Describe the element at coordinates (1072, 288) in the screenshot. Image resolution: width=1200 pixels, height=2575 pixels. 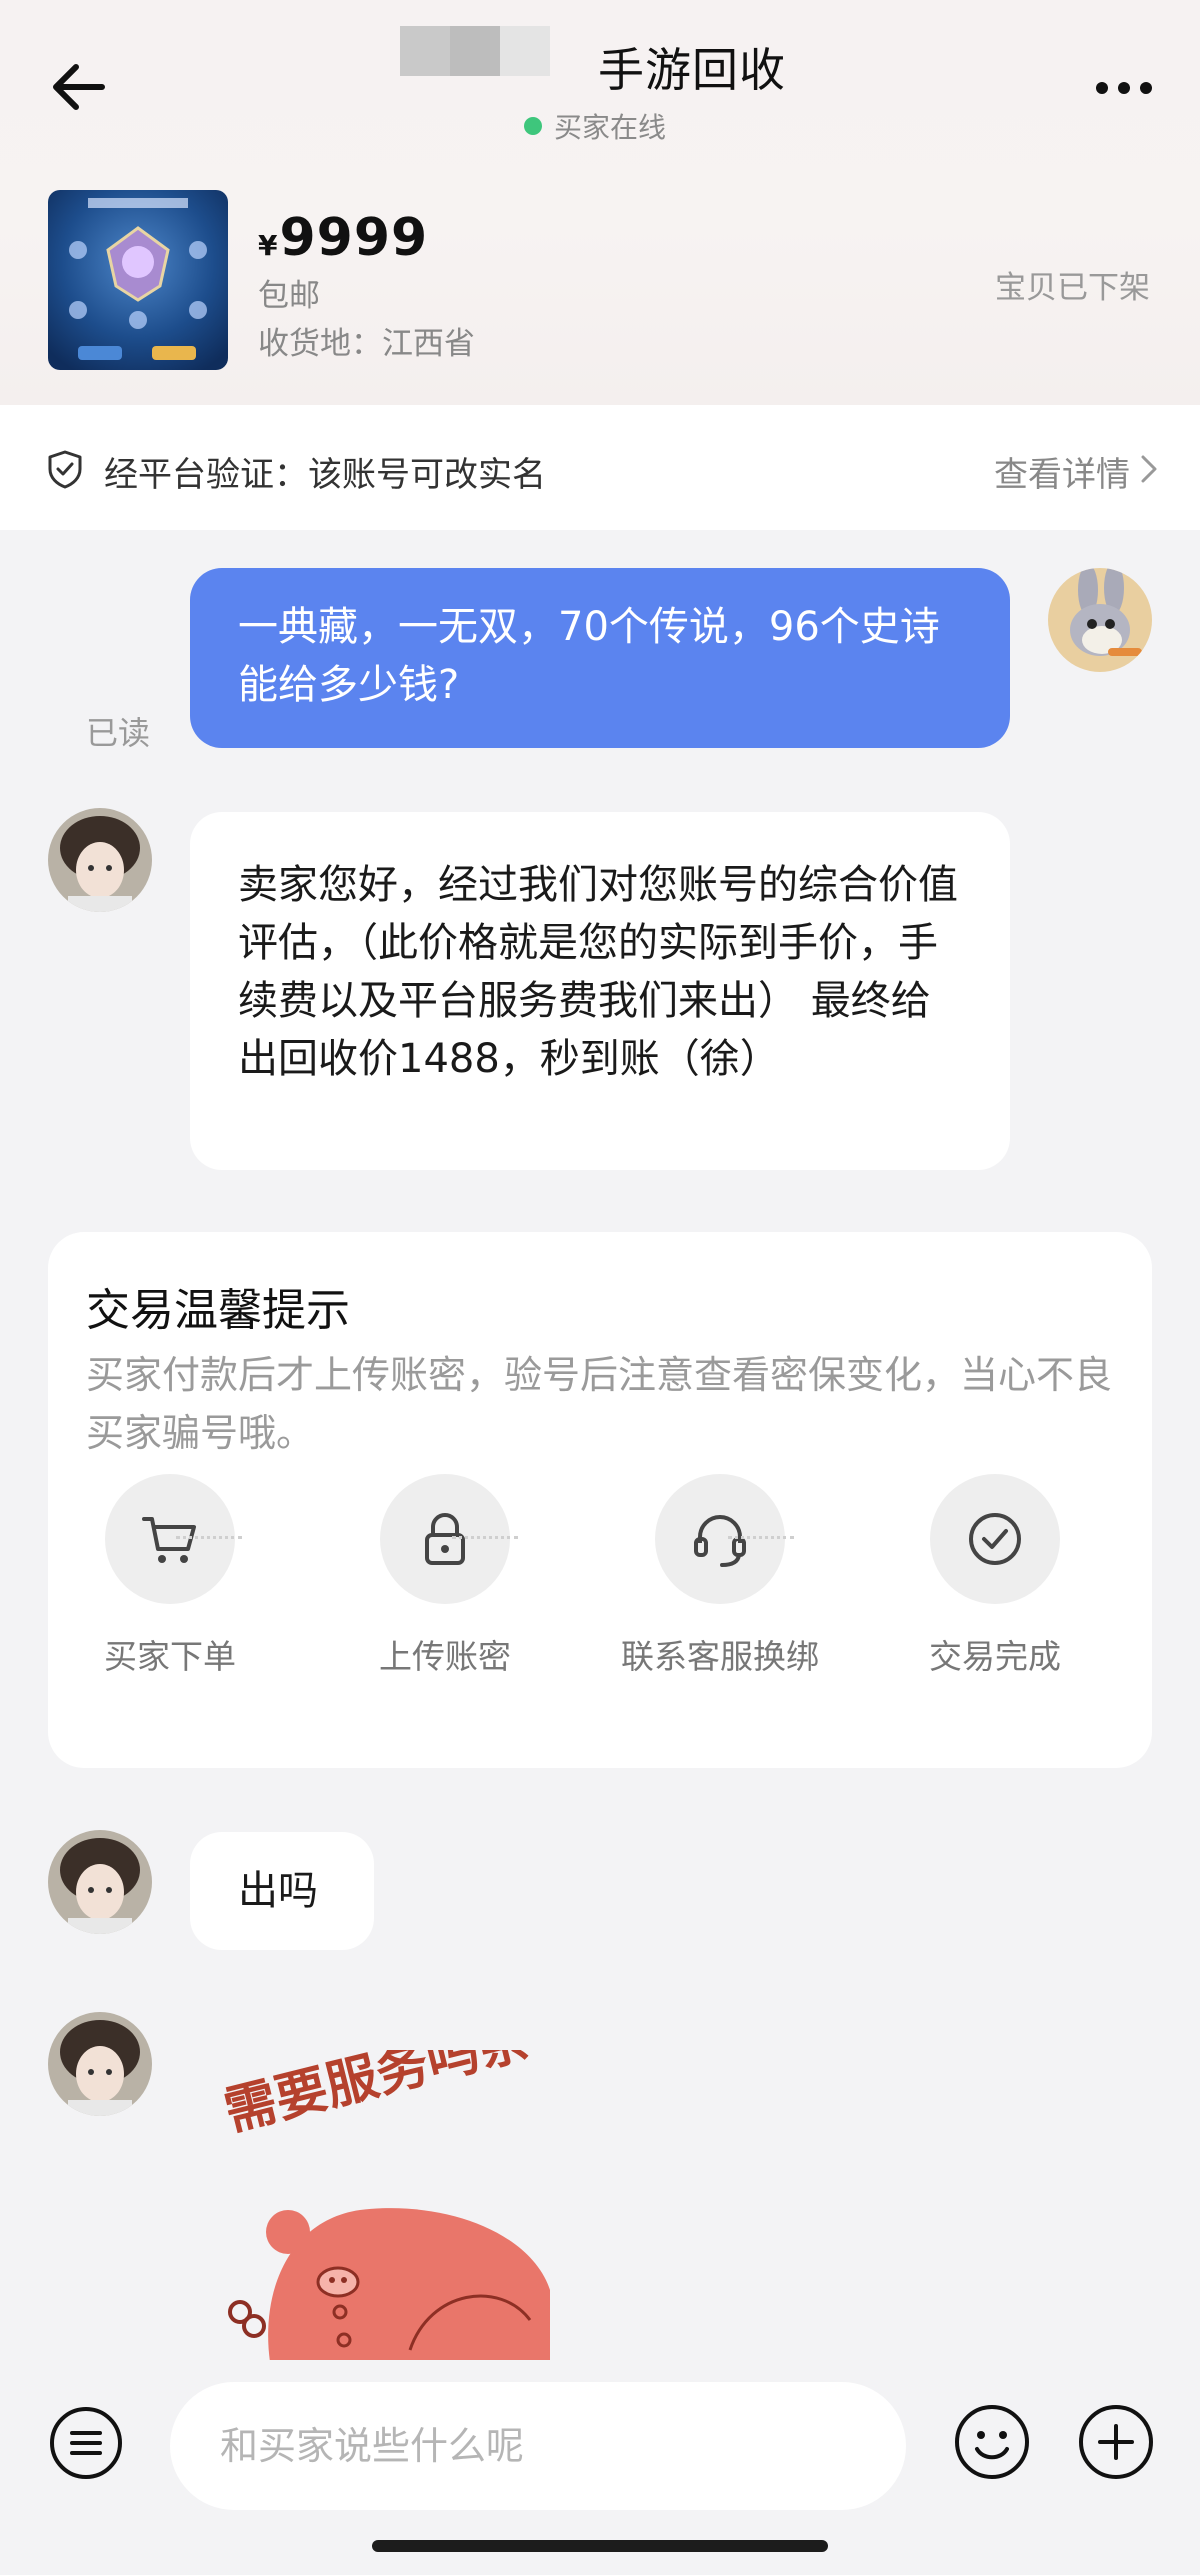
I see `product-status: 宝贝已下架` at that location.